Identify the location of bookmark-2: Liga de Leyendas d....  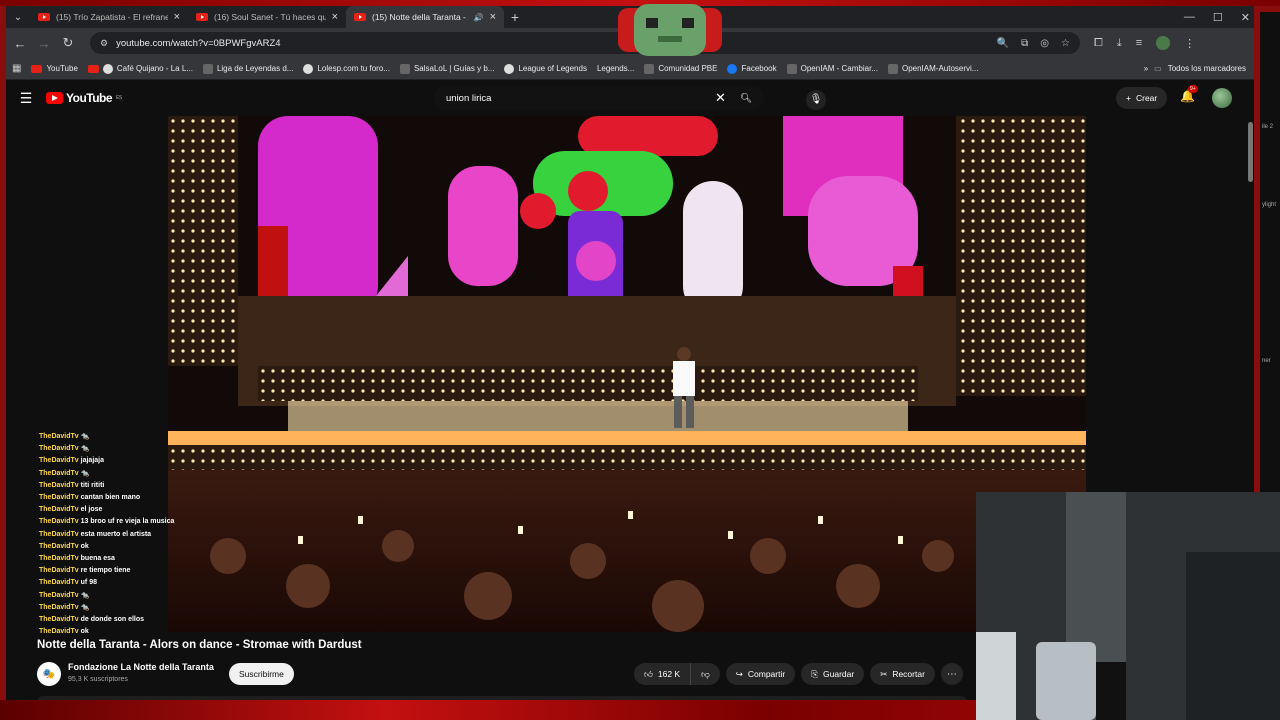
(247, 68).